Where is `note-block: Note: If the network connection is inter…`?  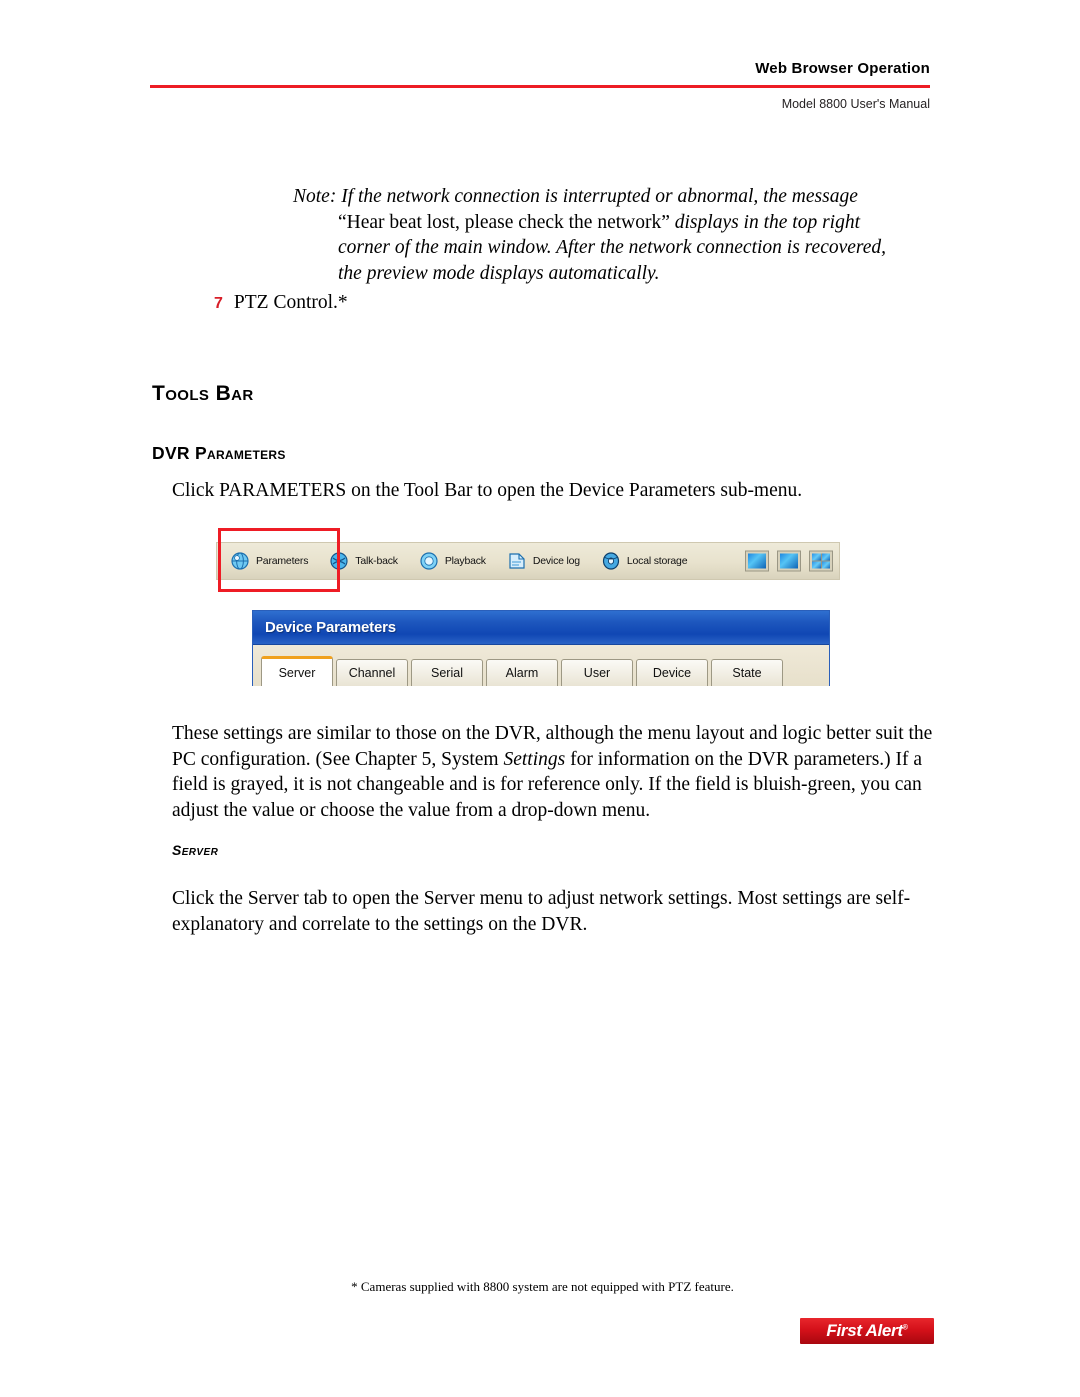 note-block: Note: If the network connection is inter… is located at coordinates (619, 235).